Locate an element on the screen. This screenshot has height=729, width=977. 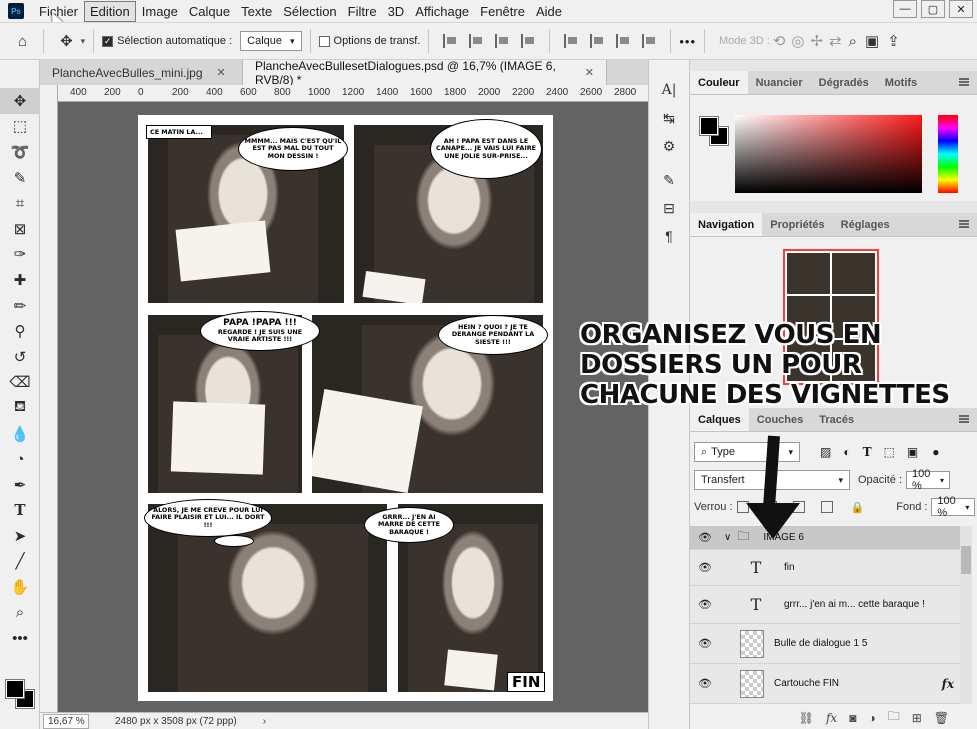
tab-degrades: Dégradés is located at coordinates (844, 82).